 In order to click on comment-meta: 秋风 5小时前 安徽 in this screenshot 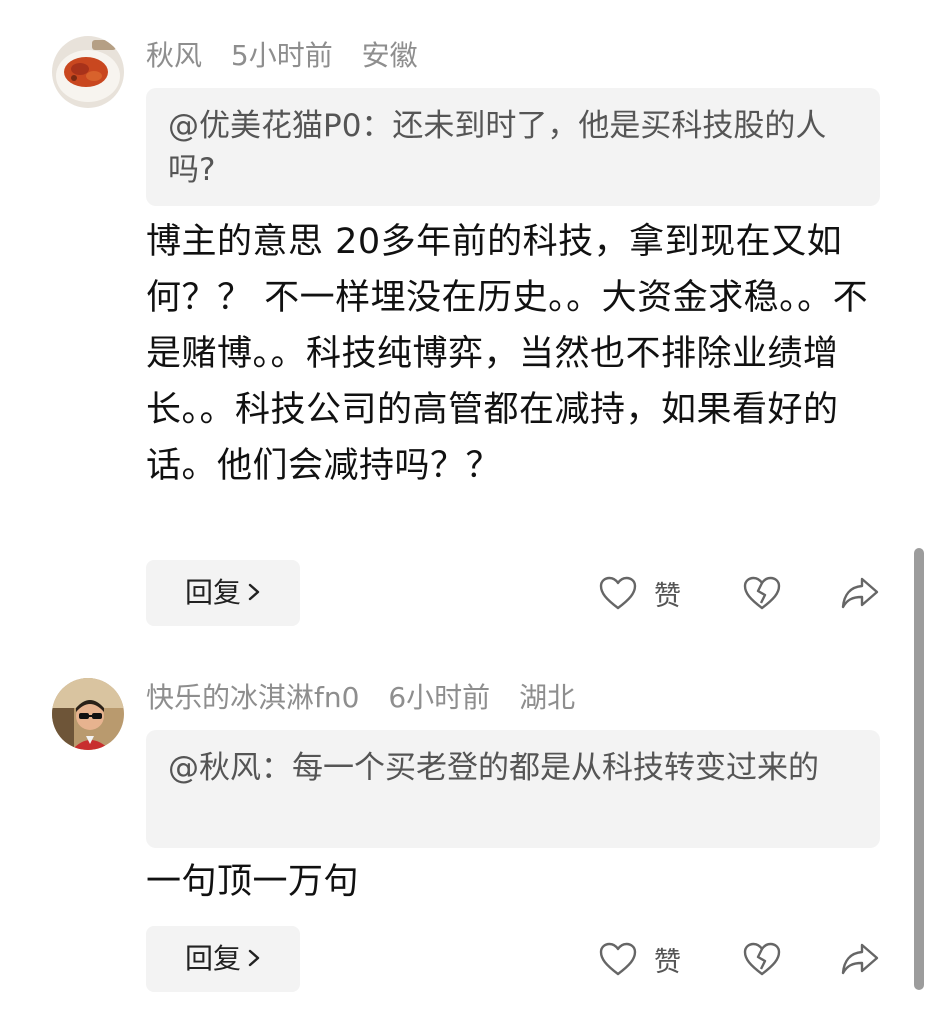, I will do `click(292, 56)`.